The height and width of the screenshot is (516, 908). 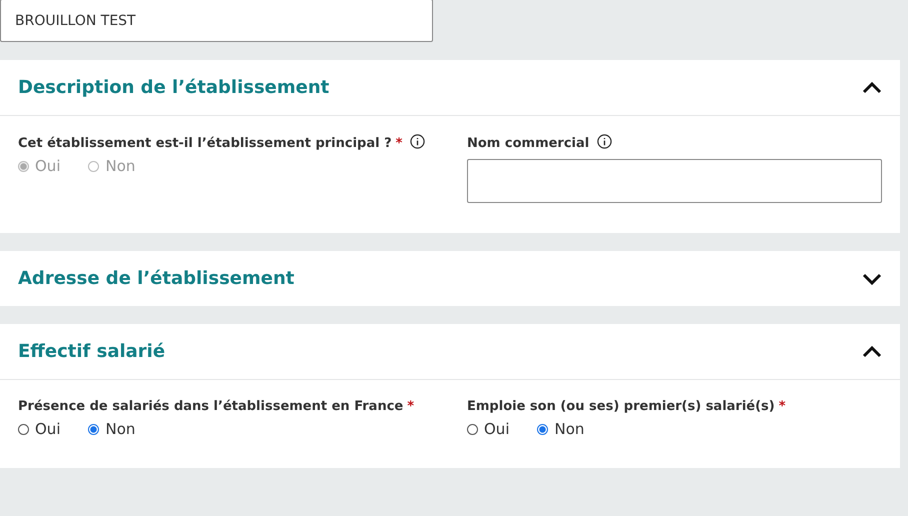 What do you see at coordinates (92, 351) in the screenshot?
I see `section-title: Effectif salarié` at bounding box center [92, 351].